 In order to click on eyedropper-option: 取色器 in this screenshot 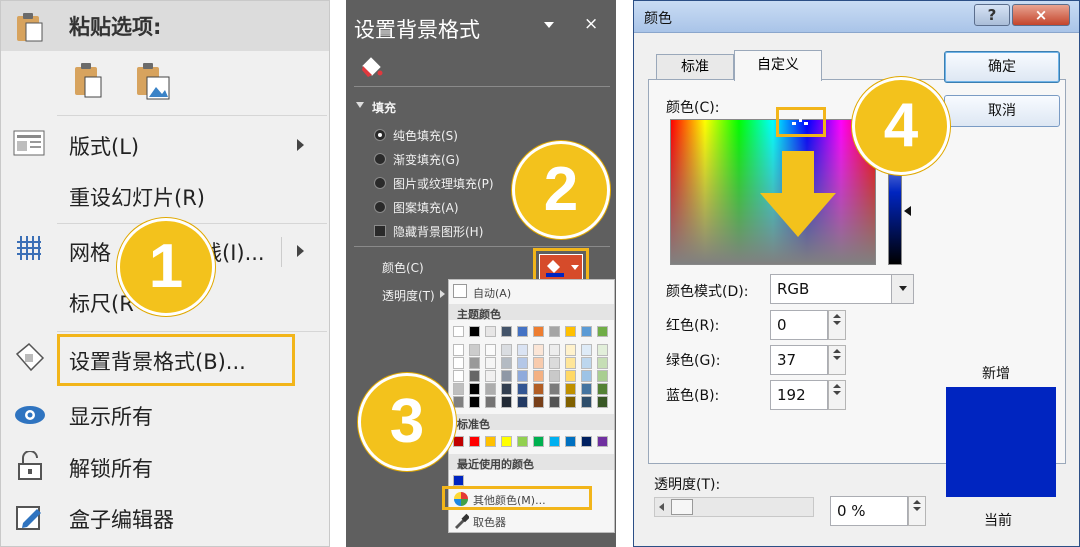, I will do `click(489, 522)`.